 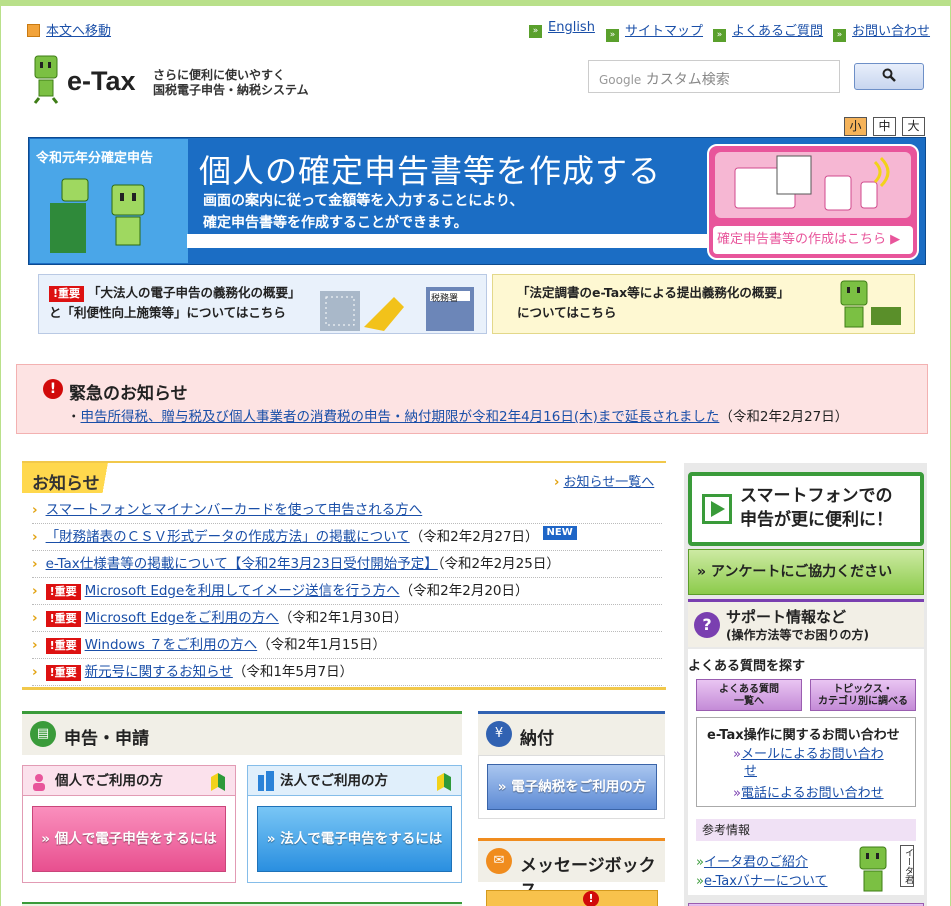 What do you see at coordinates (266, 786) in the screenshot?
I see `building-icon` at bounding box center [266, 786].